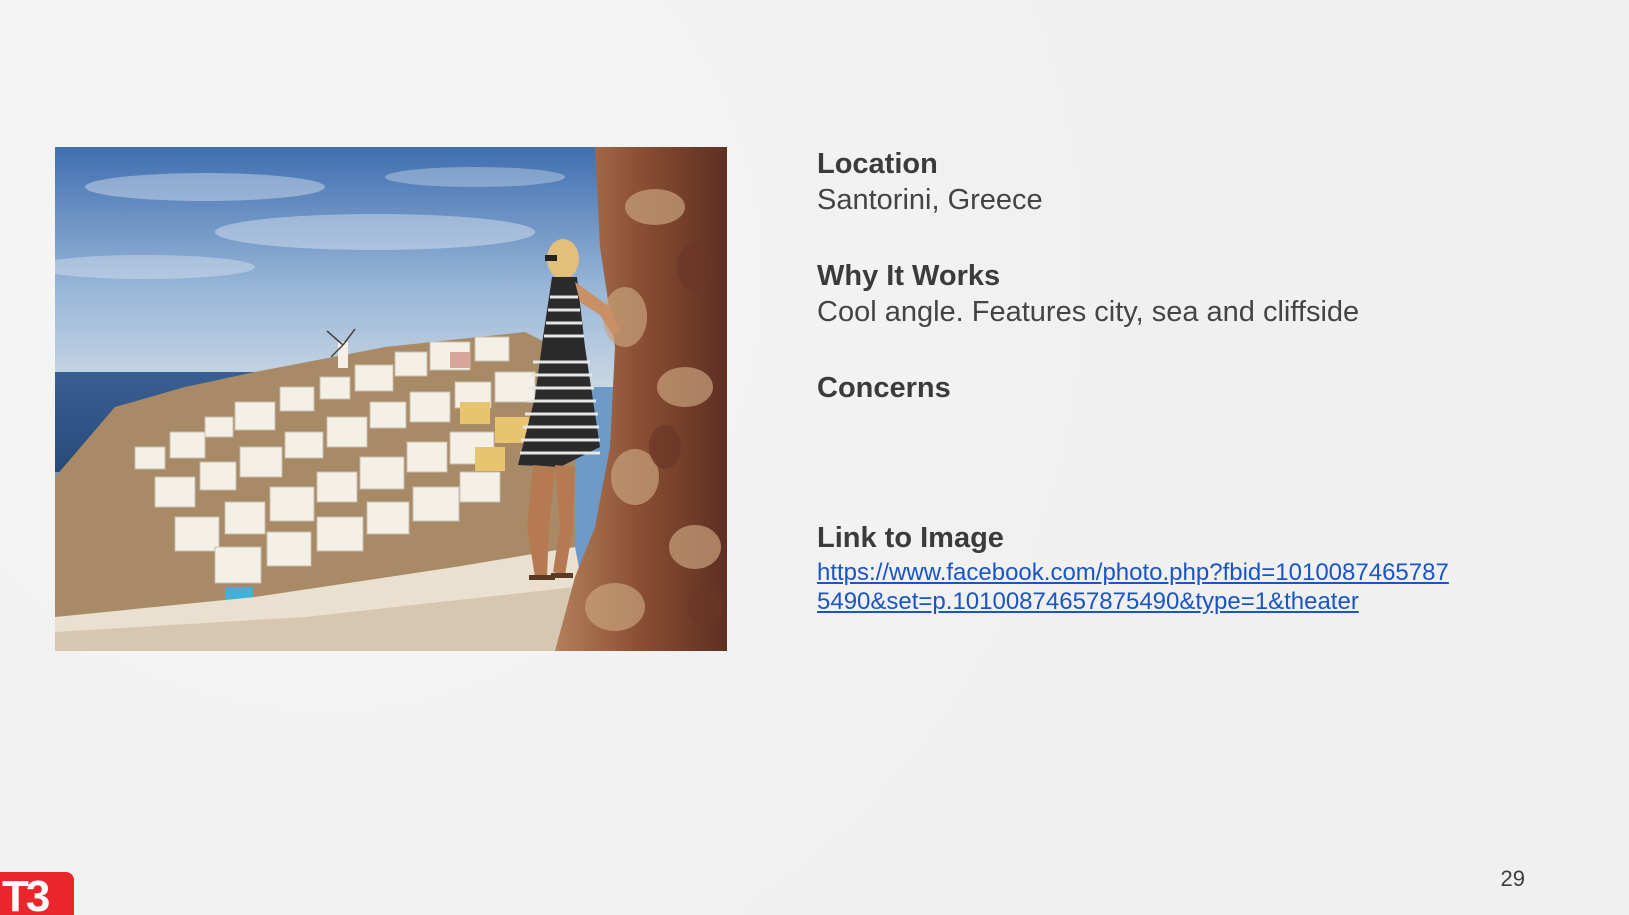 The height and width of the screenshot is (915, 1629). Describe the element at coordinates (884, 388) in the screenshot. I see `concerns-label: Concerns` at that location.